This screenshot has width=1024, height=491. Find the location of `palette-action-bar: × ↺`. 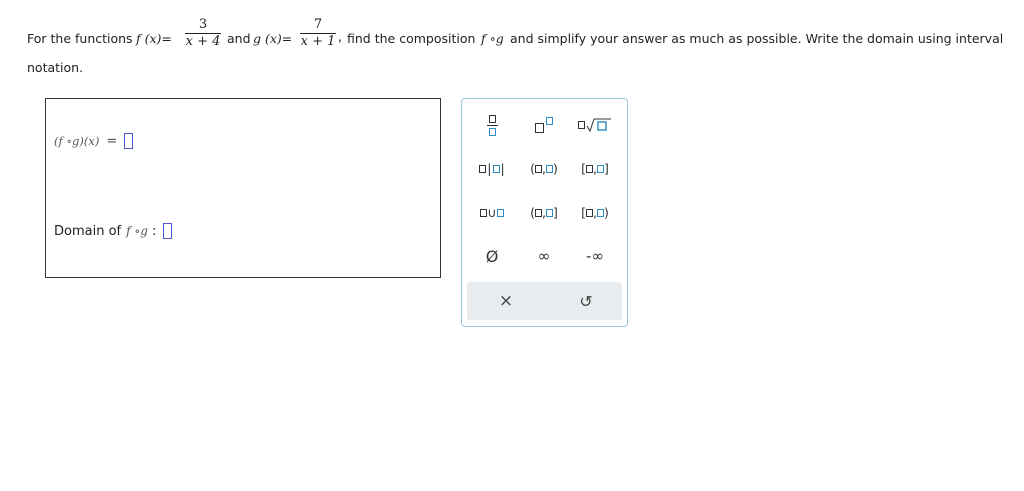

palette-action-bar: × ↺ is located at coordinates (544, 301).